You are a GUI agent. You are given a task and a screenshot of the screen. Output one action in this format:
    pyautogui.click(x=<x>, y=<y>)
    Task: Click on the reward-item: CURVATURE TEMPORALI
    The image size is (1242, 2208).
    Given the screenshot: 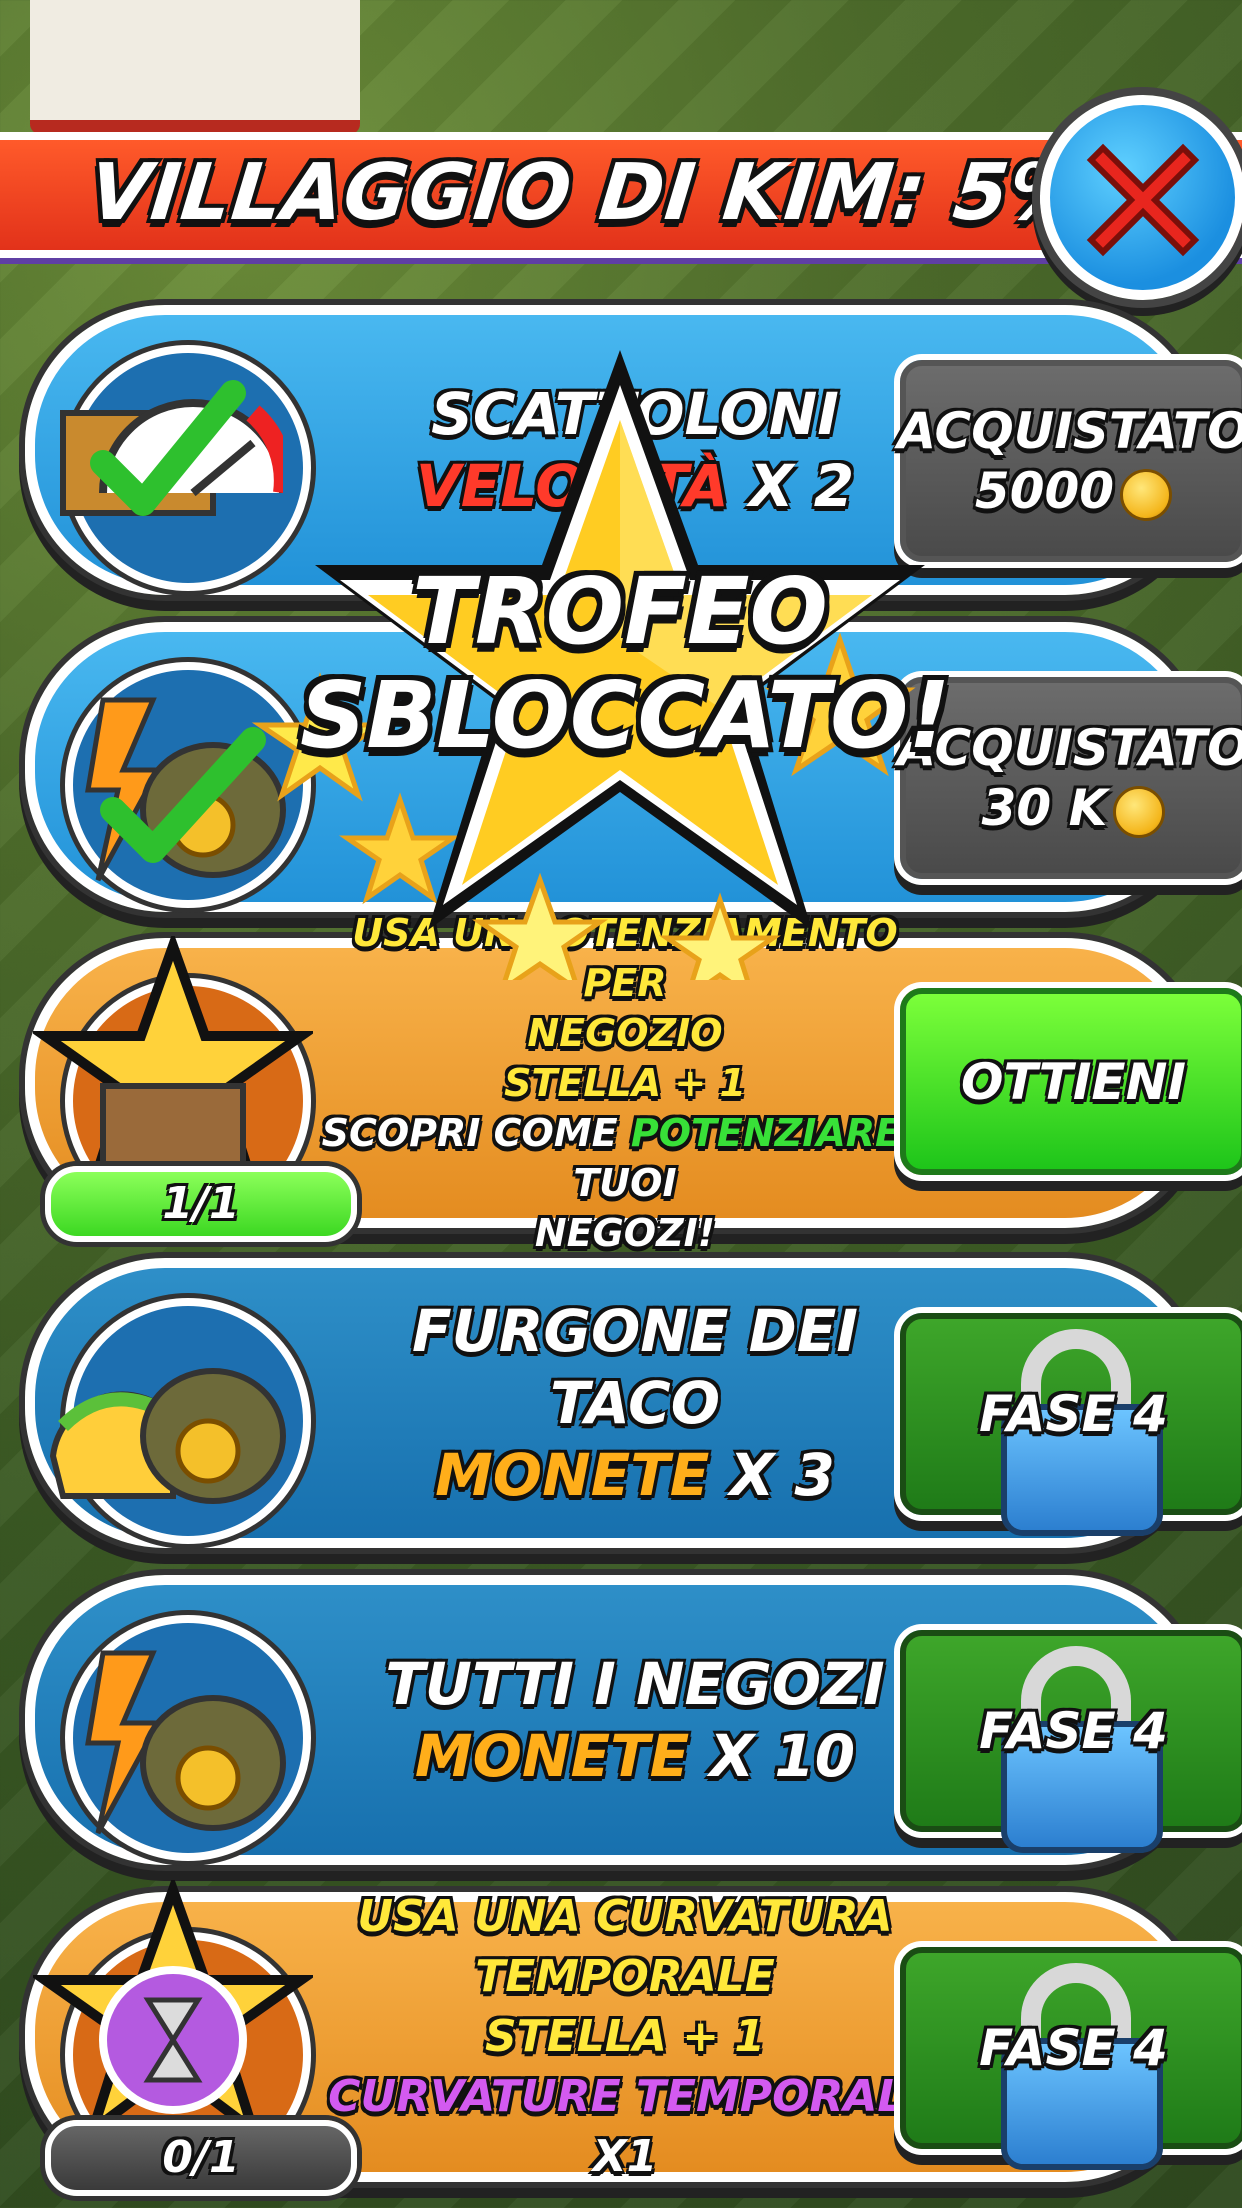 What is the action you would take?
    pyautogui.click(x=625, y=2096)
    